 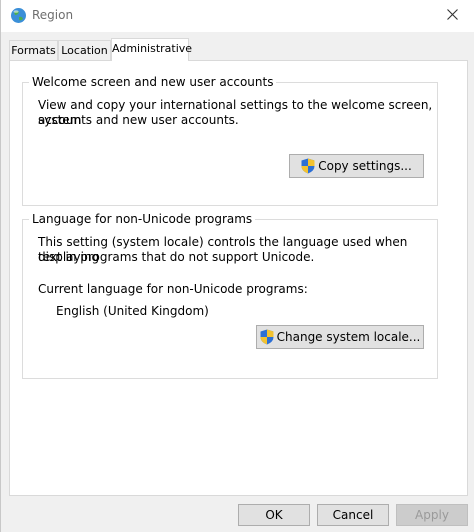 I want to click on current-language-value: English (United Kingdom), so click(x=132, y=311).